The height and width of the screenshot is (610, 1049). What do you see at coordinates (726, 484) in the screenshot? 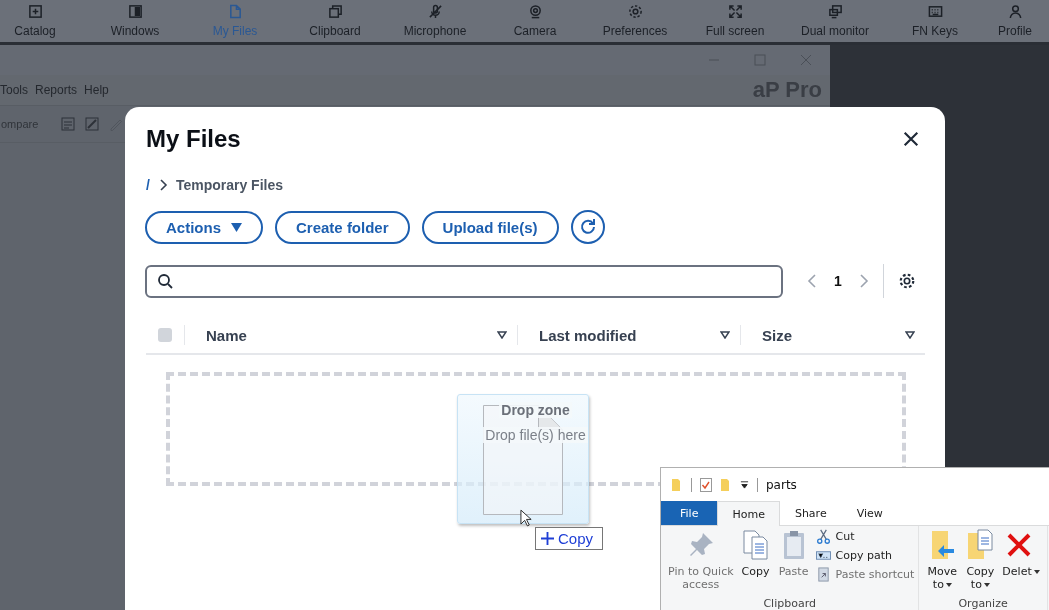
I see `new-folder-icon` at bounding box center [726, 484].